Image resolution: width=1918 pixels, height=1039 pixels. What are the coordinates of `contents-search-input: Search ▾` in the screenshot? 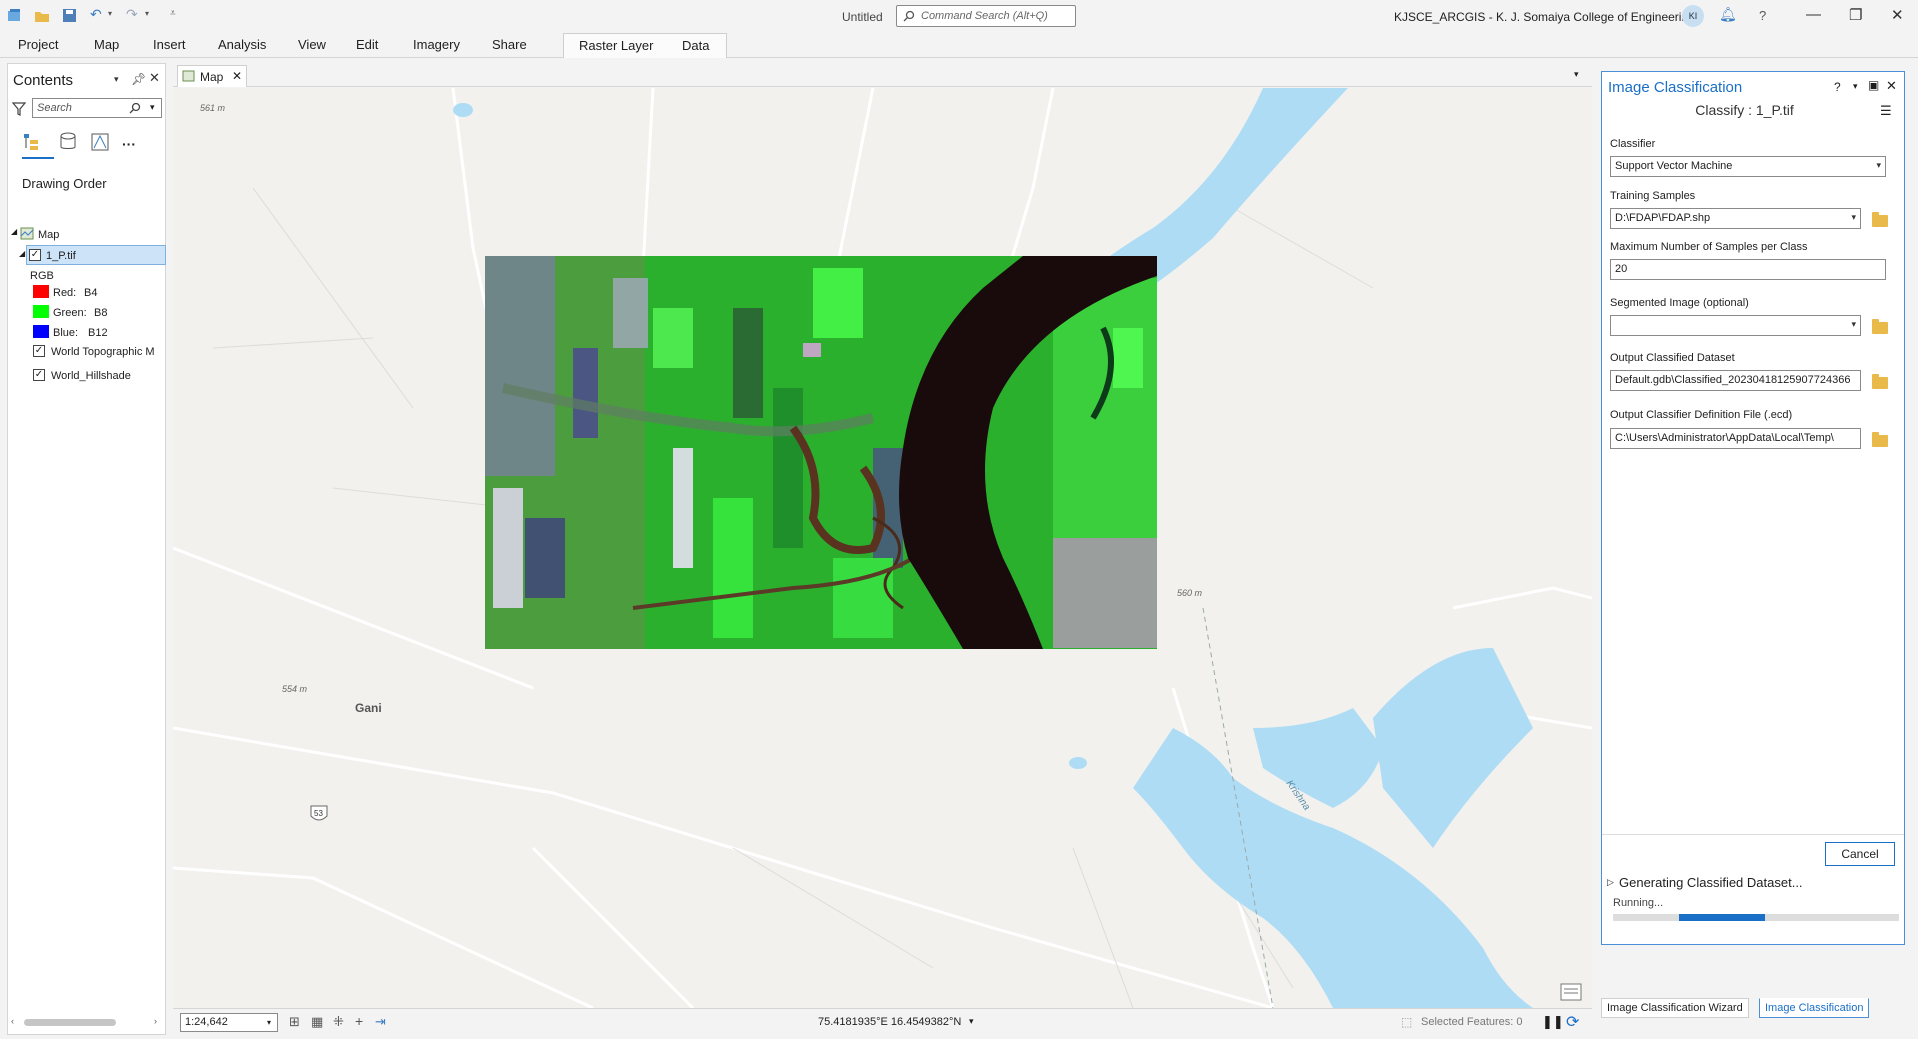 It's located at (97, 108).